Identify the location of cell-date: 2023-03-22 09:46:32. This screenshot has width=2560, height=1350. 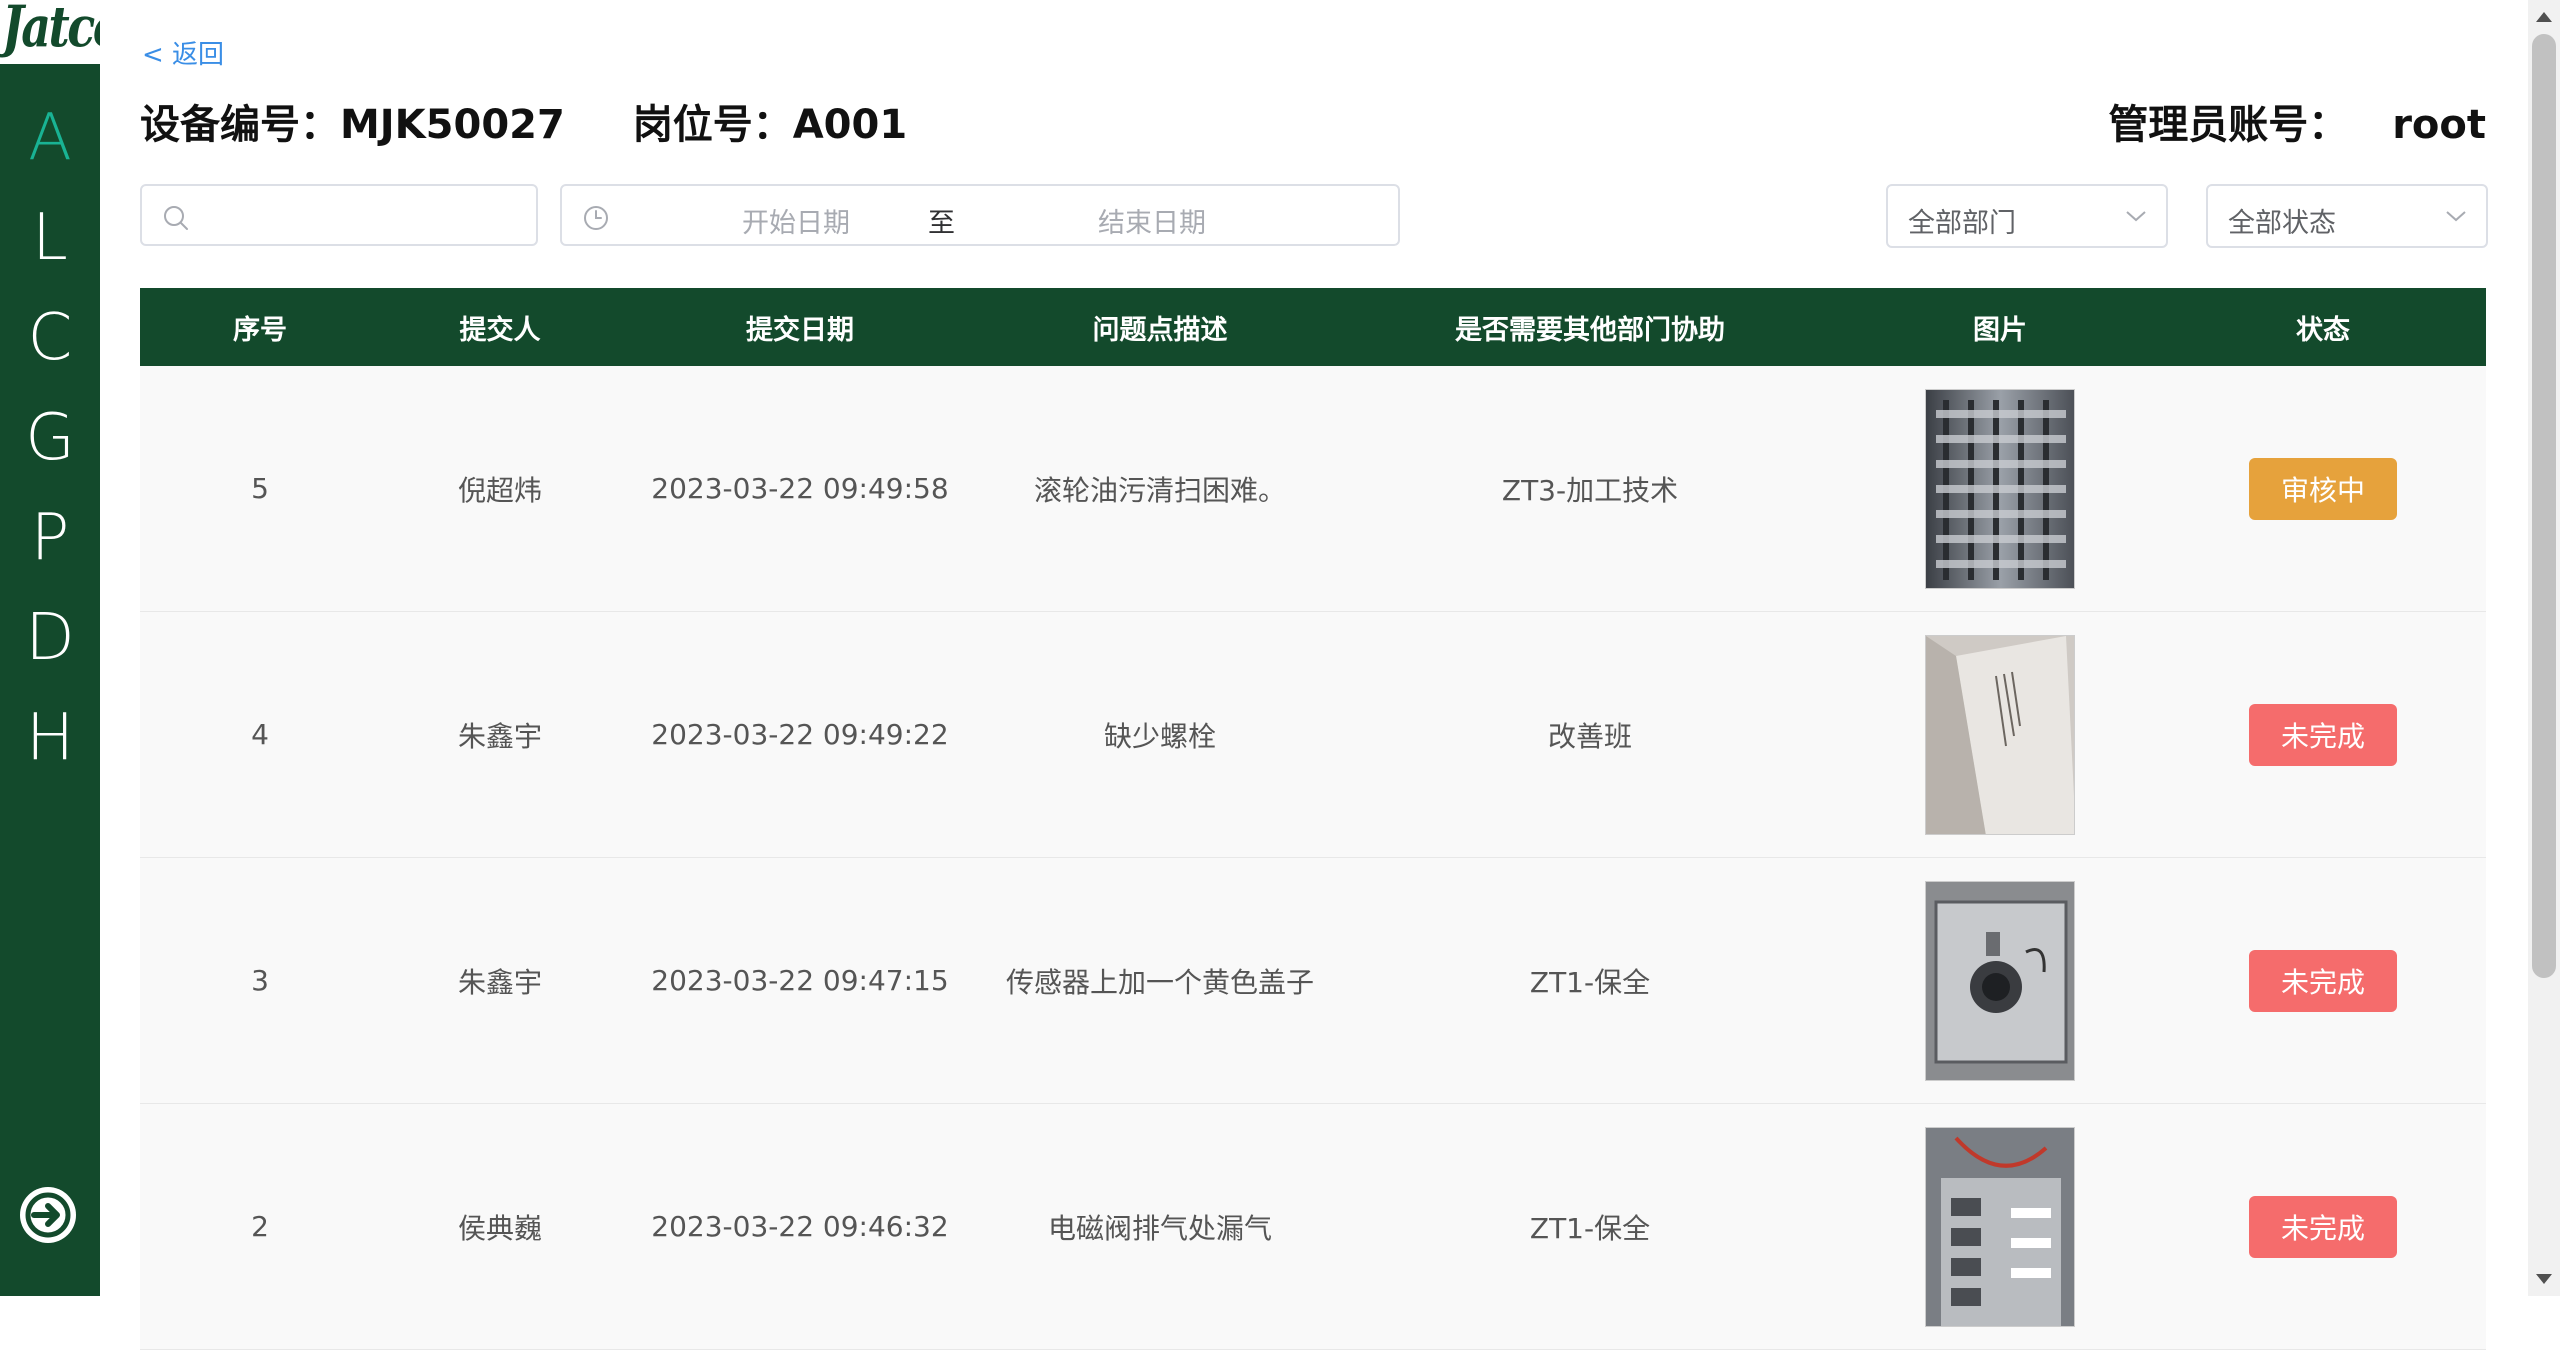
(800, 1226).